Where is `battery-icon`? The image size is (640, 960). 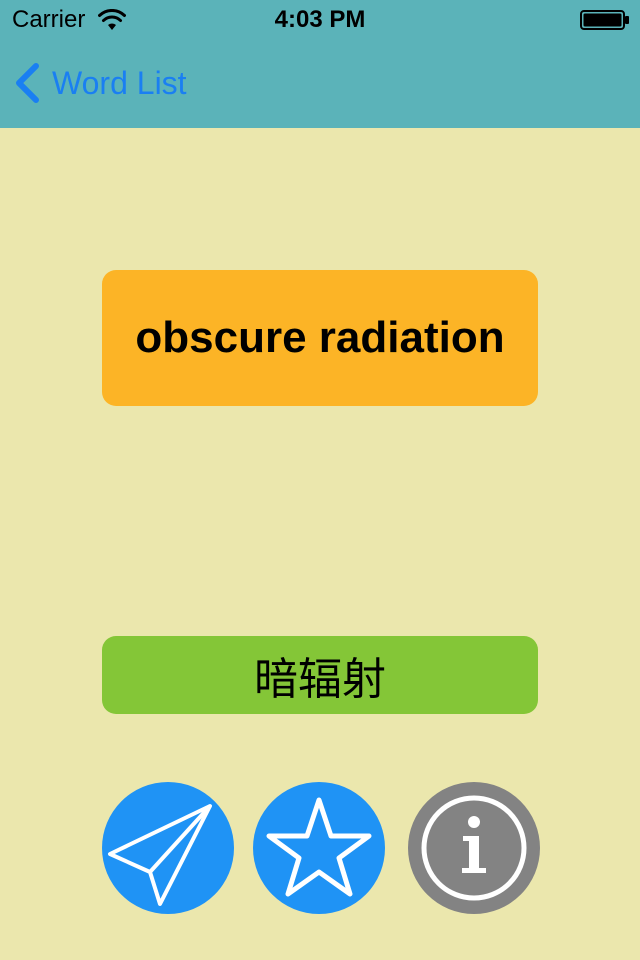
battery-icon is located at coordinates (604, 20).